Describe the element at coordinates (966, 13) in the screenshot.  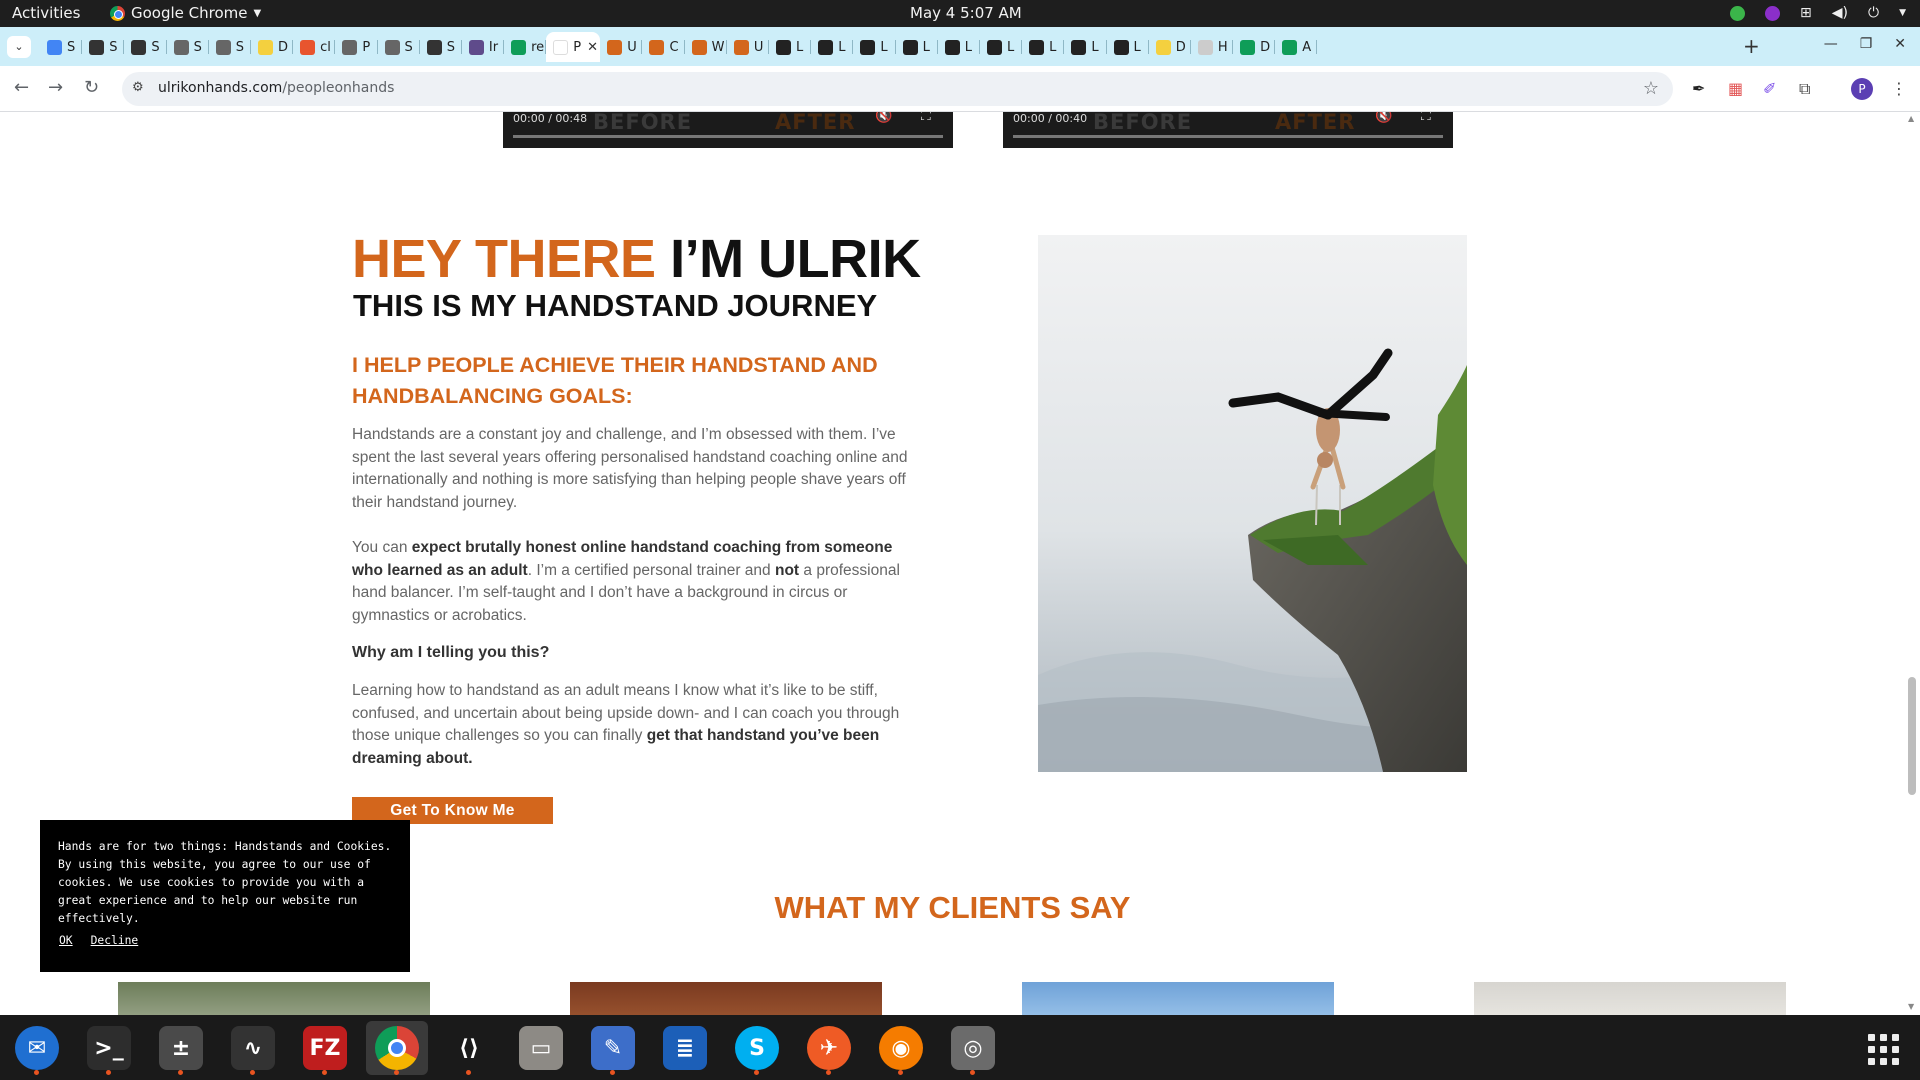
I see `clock: May 4 5:07 AM` at that location.